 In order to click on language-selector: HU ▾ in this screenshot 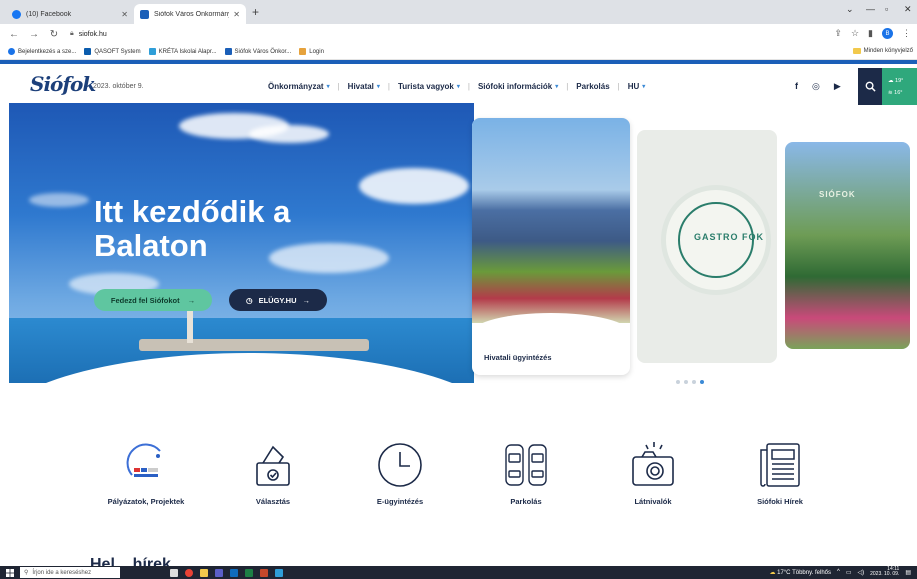, I will do `click(637, 86)`.